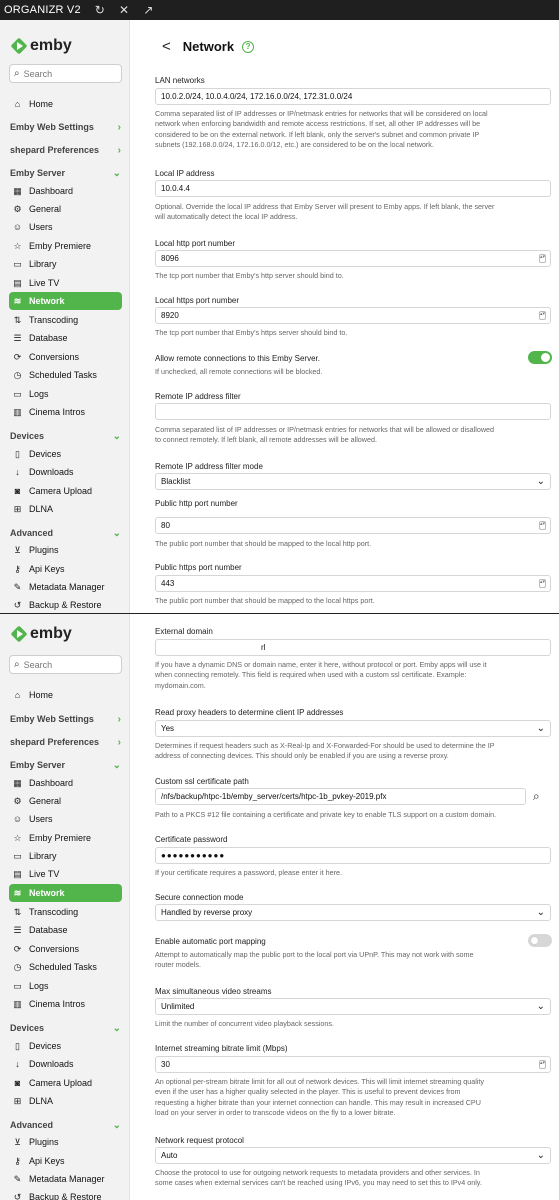 Image resolution: width=559 pixels, height=1200 pixels. What do you see at coordinates (54, 912) in the screenshot?
I see `label-text: Transcoding` at bounding box center [54, 912].